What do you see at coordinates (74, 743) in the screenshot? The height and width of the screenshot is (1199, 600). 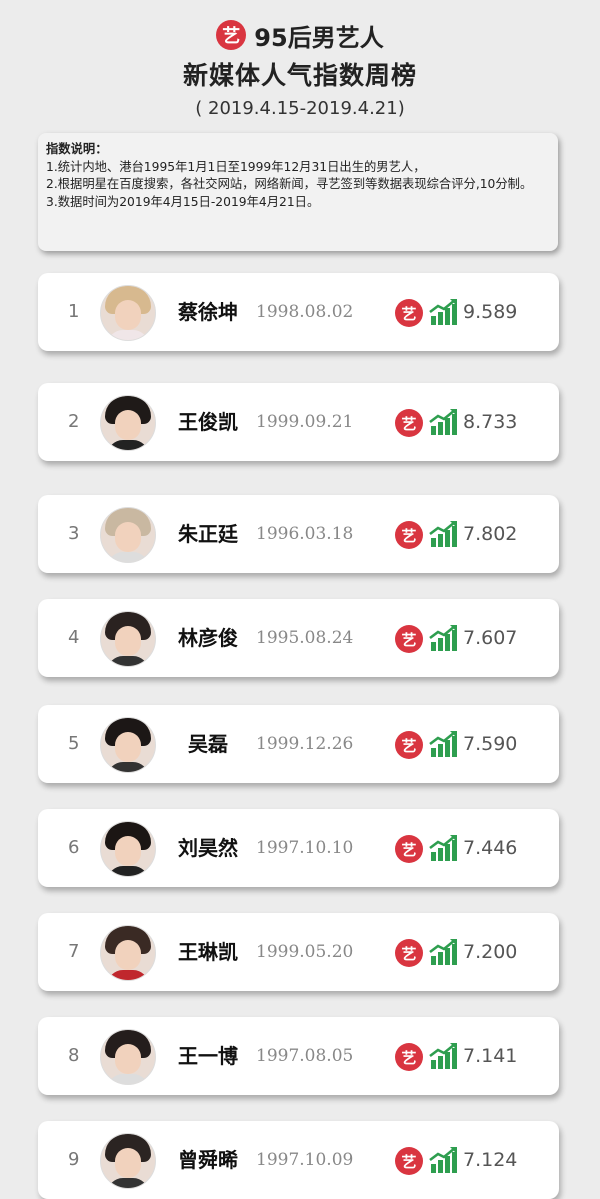 I see `rank-number: 5` at bounding box center [74, 743].